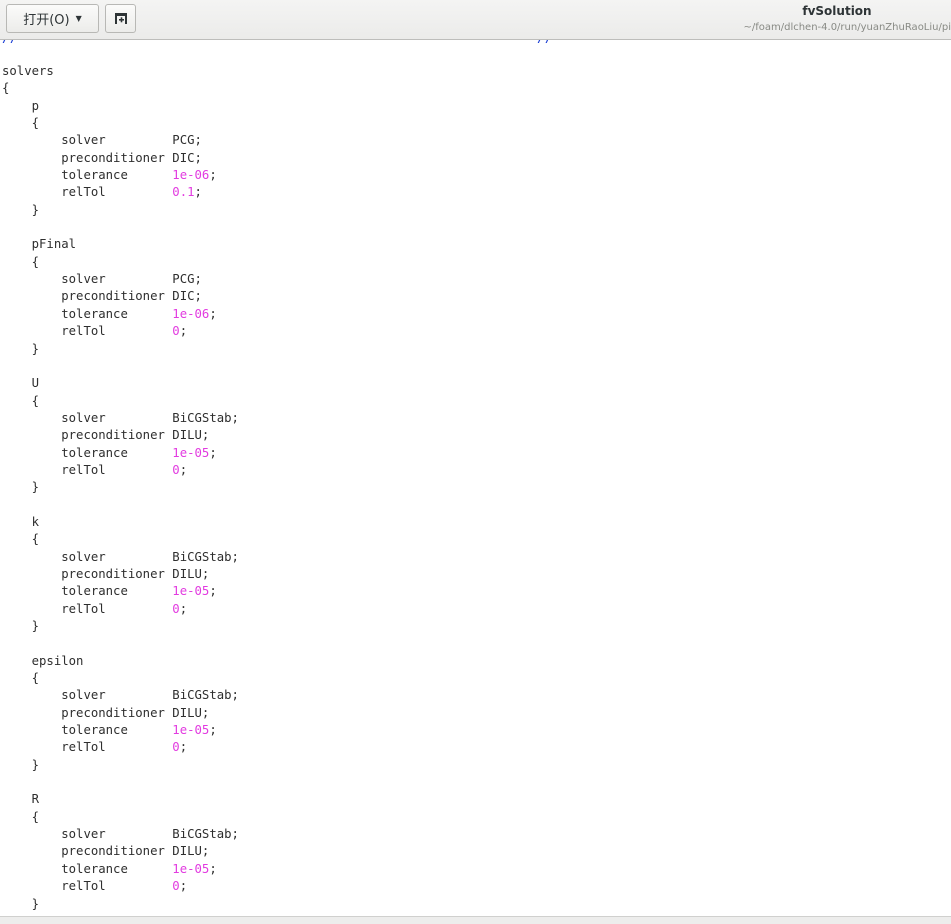 The height and width of the screenshot is (924, 951). What do you see at coordinates (187, 296) in the screenshot?
I see `entry-value: DIC;` at bounding box center [187, 296].